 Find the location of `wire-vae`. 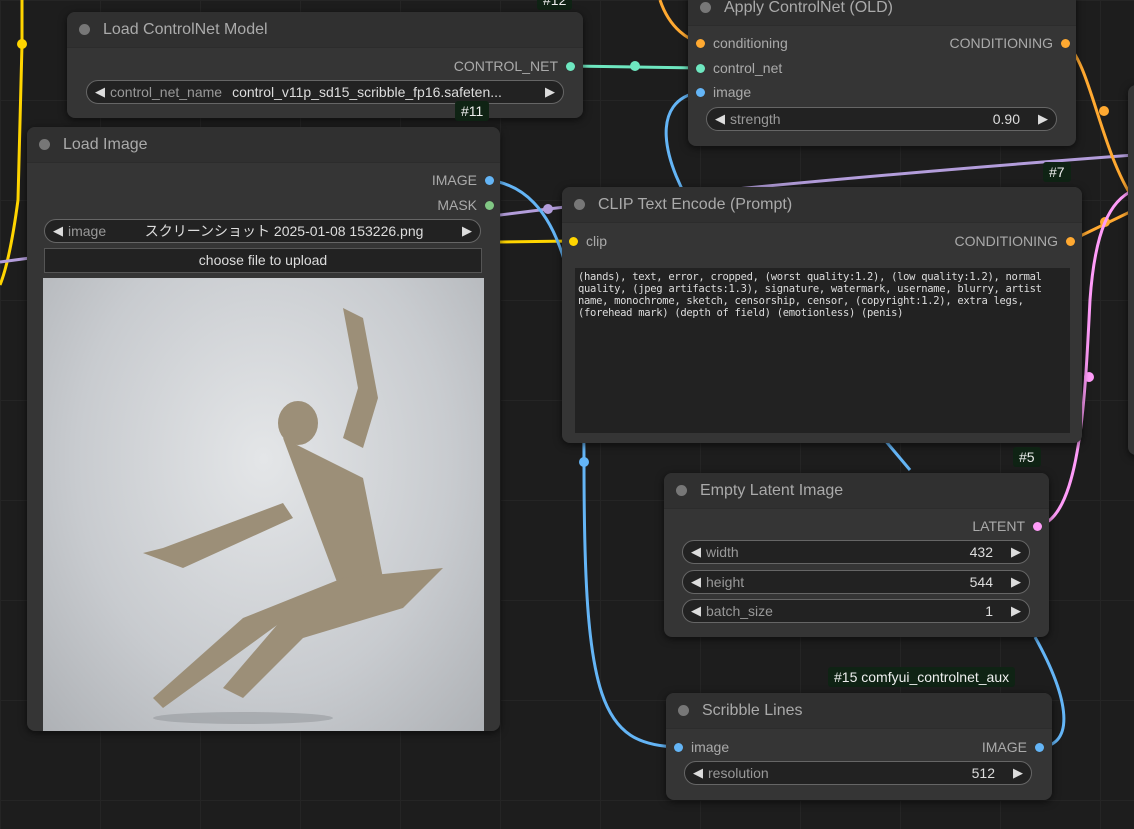

wire-vae is located at coordinates (15, 260).